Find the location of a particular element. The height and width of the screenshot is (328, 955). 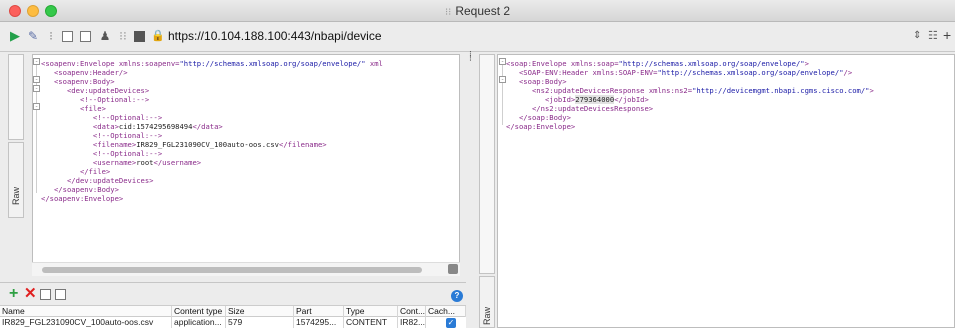

document-icon: ⁝⁝ is located at coordinates (448, 12).